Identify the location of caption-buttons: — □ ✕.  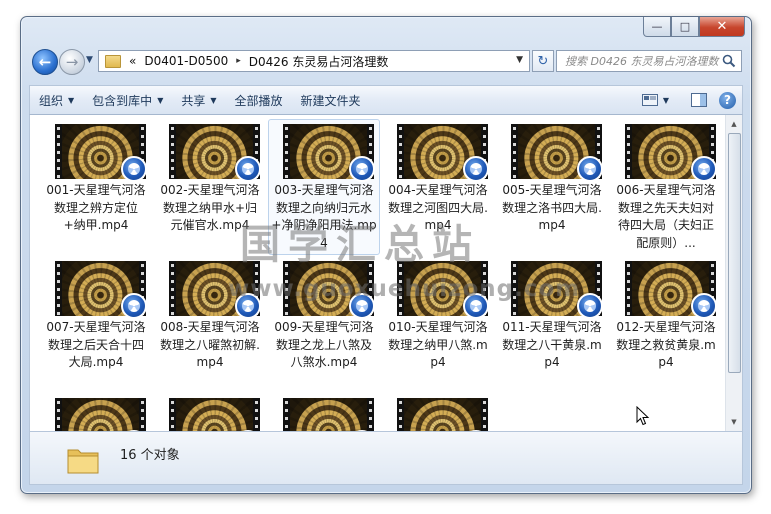
(694, 27).